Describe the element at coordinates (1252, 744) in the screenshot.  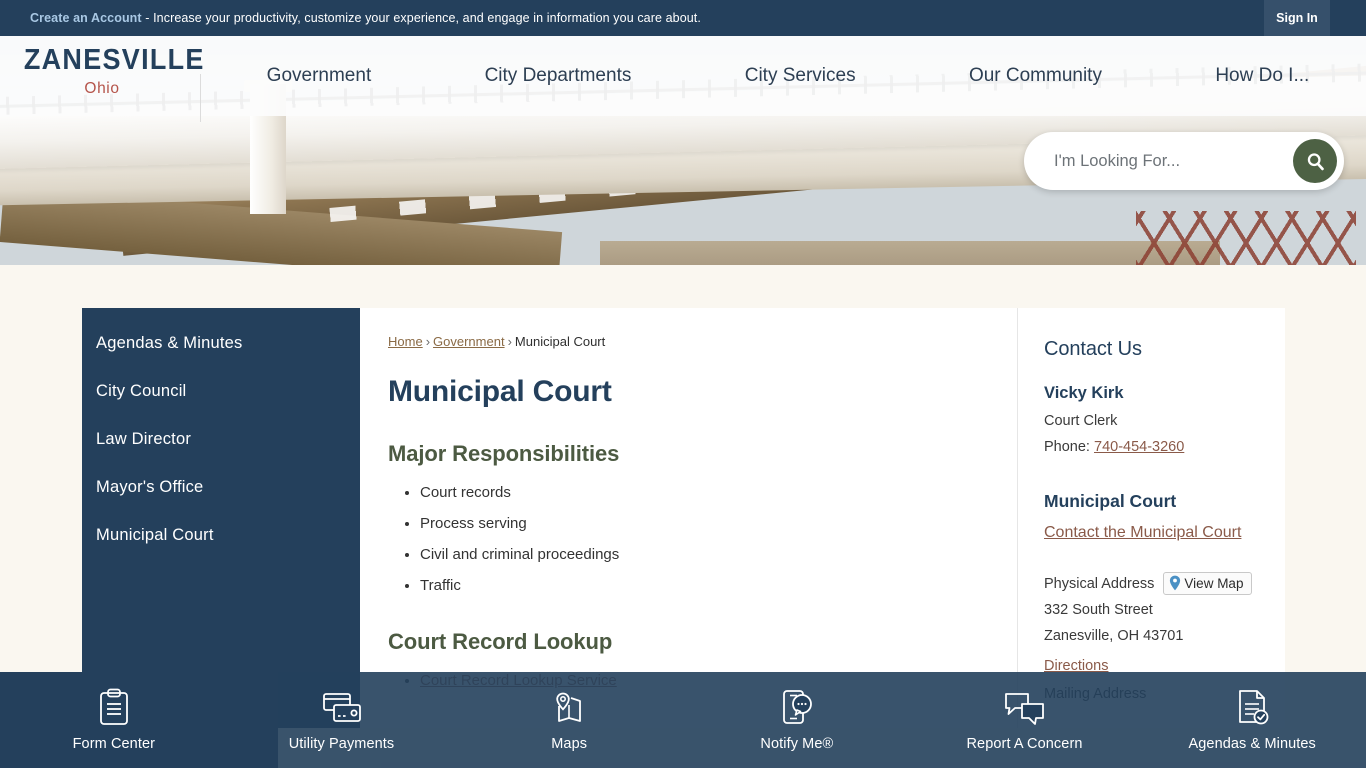
I see `quick-link-label: Agendas & Minutes` at that location.